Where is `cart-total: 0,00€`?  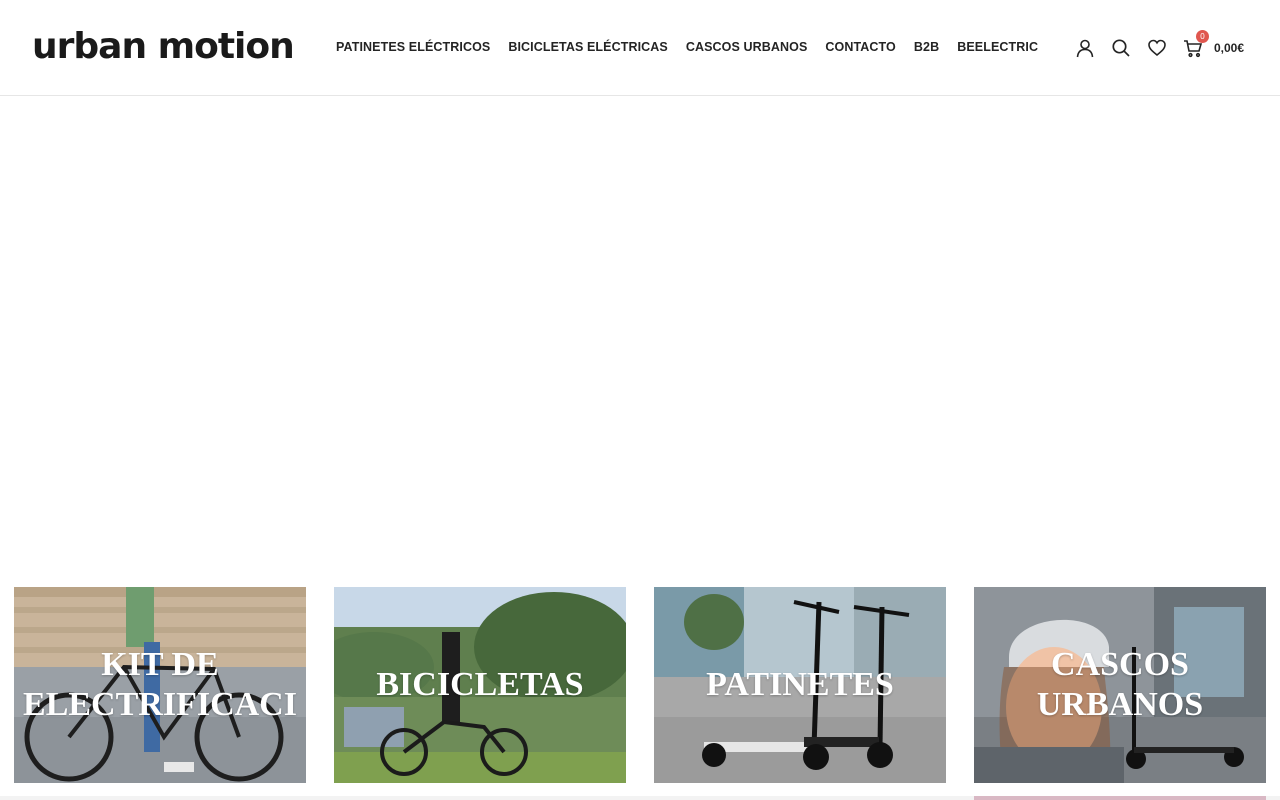
cart-total: 0,00€ is located at coordinates (1229, 48).